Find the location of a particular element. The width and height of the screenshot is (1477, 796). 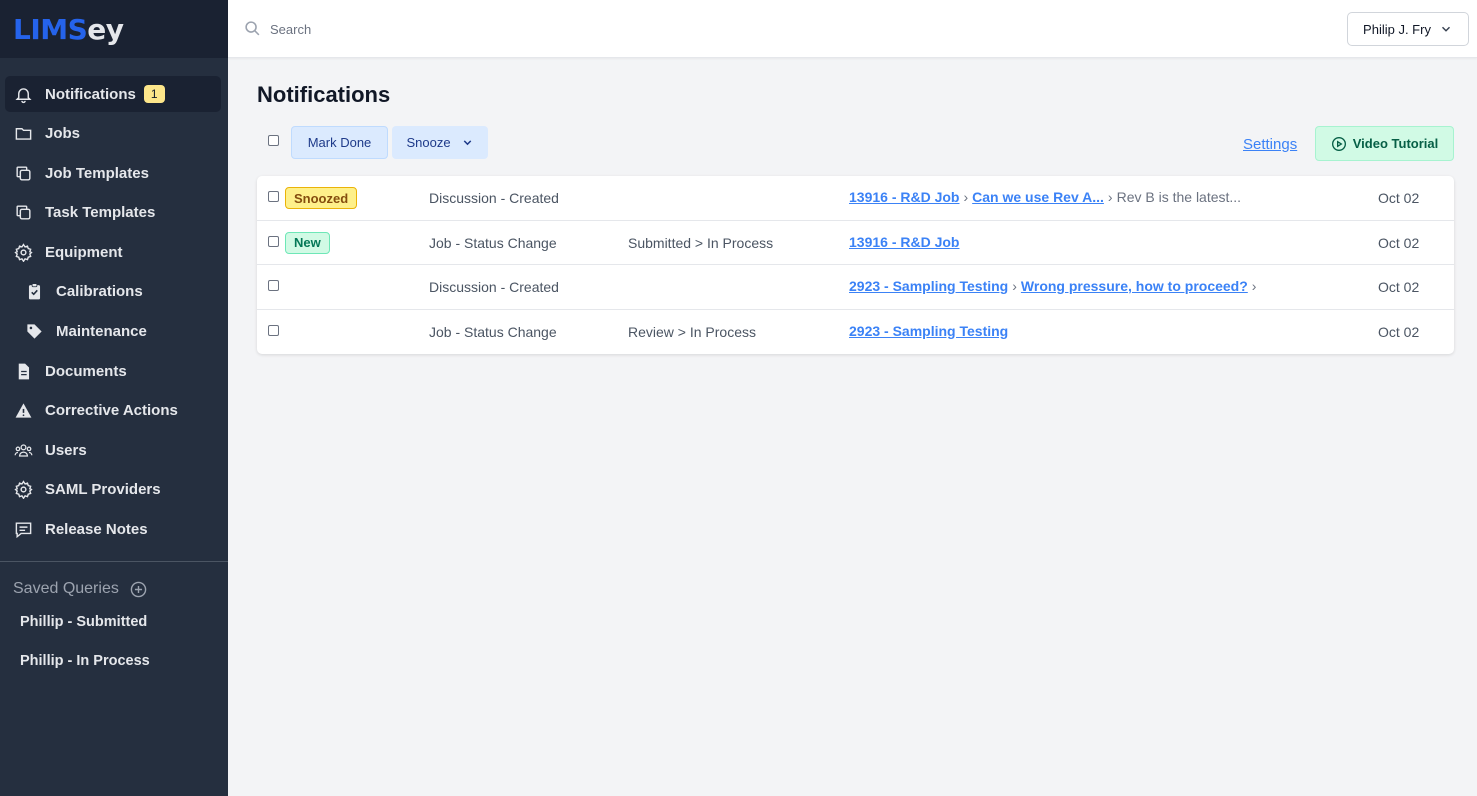

sidebar-divider is located at coordinates (114, 561).